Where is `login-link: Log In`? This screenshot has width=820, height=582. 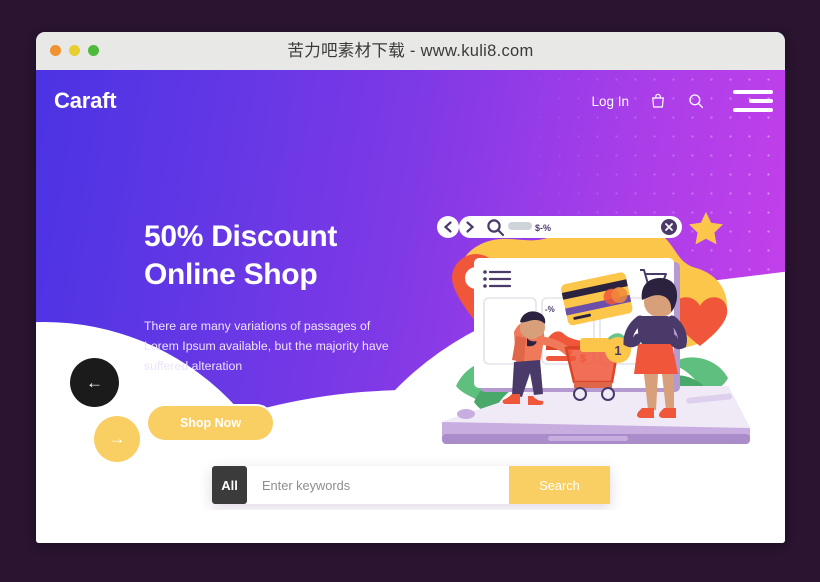 login-link: Log In is located at coordinates (610, 101).